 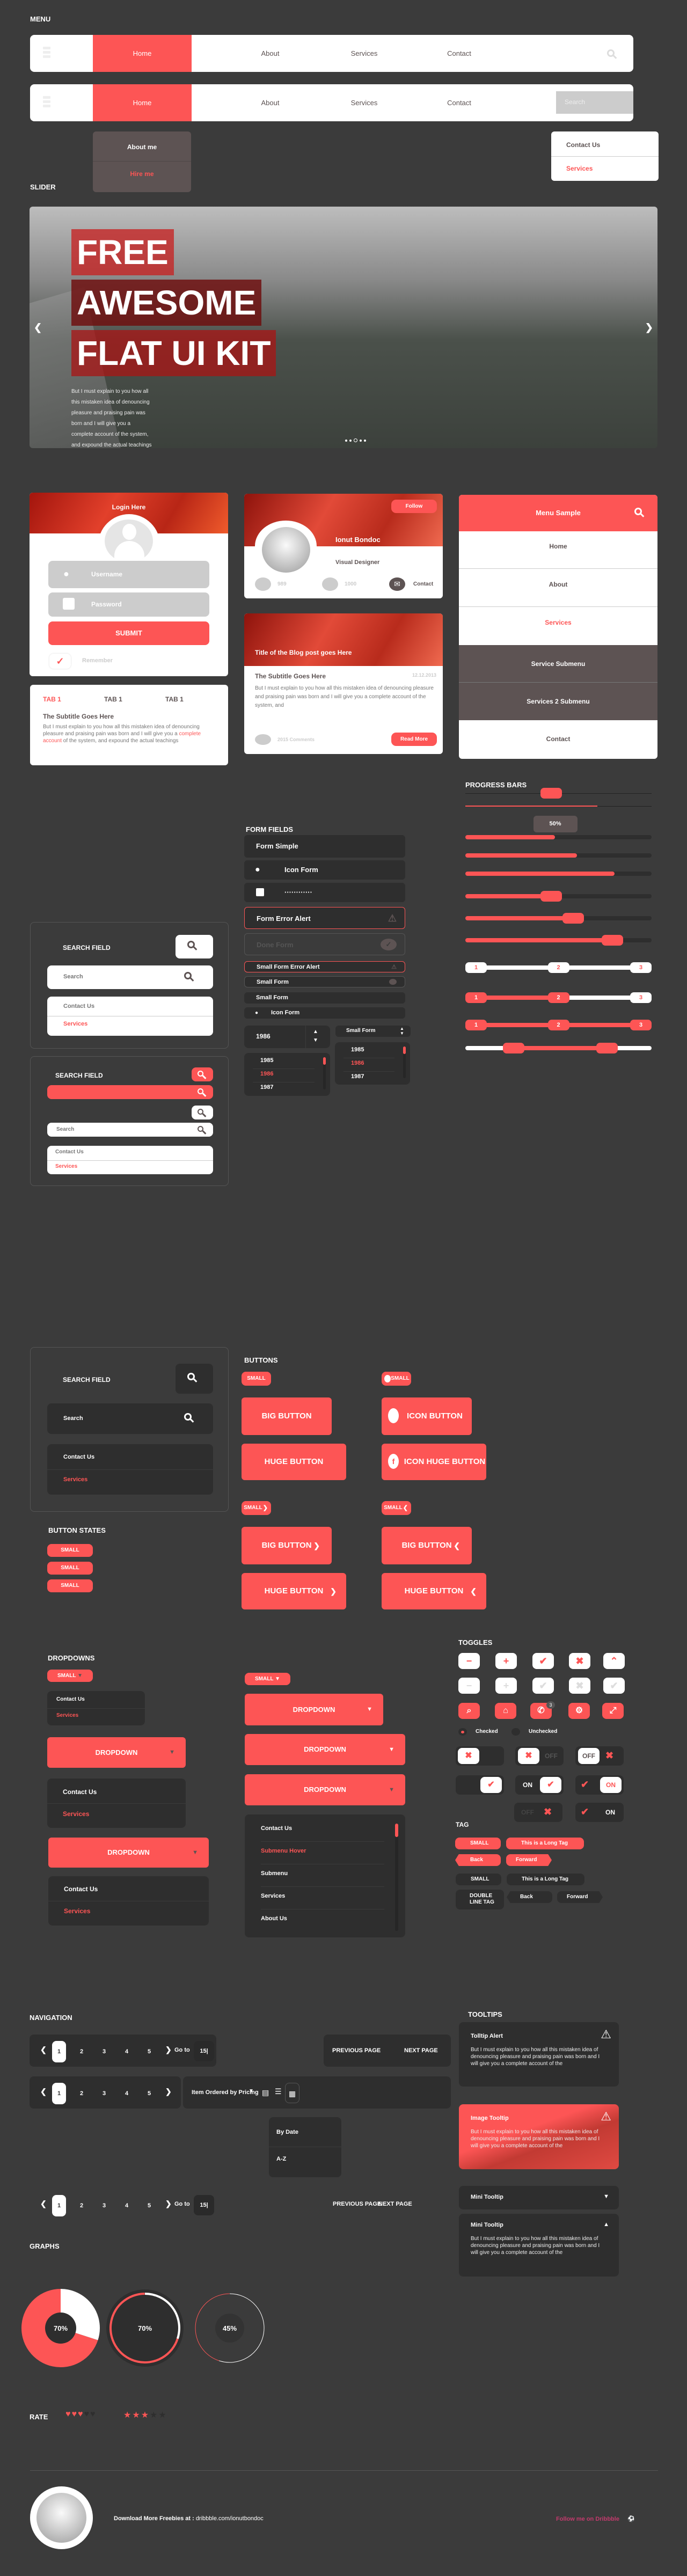 I want to click on scrollbar, so click(x=396, y=1877).